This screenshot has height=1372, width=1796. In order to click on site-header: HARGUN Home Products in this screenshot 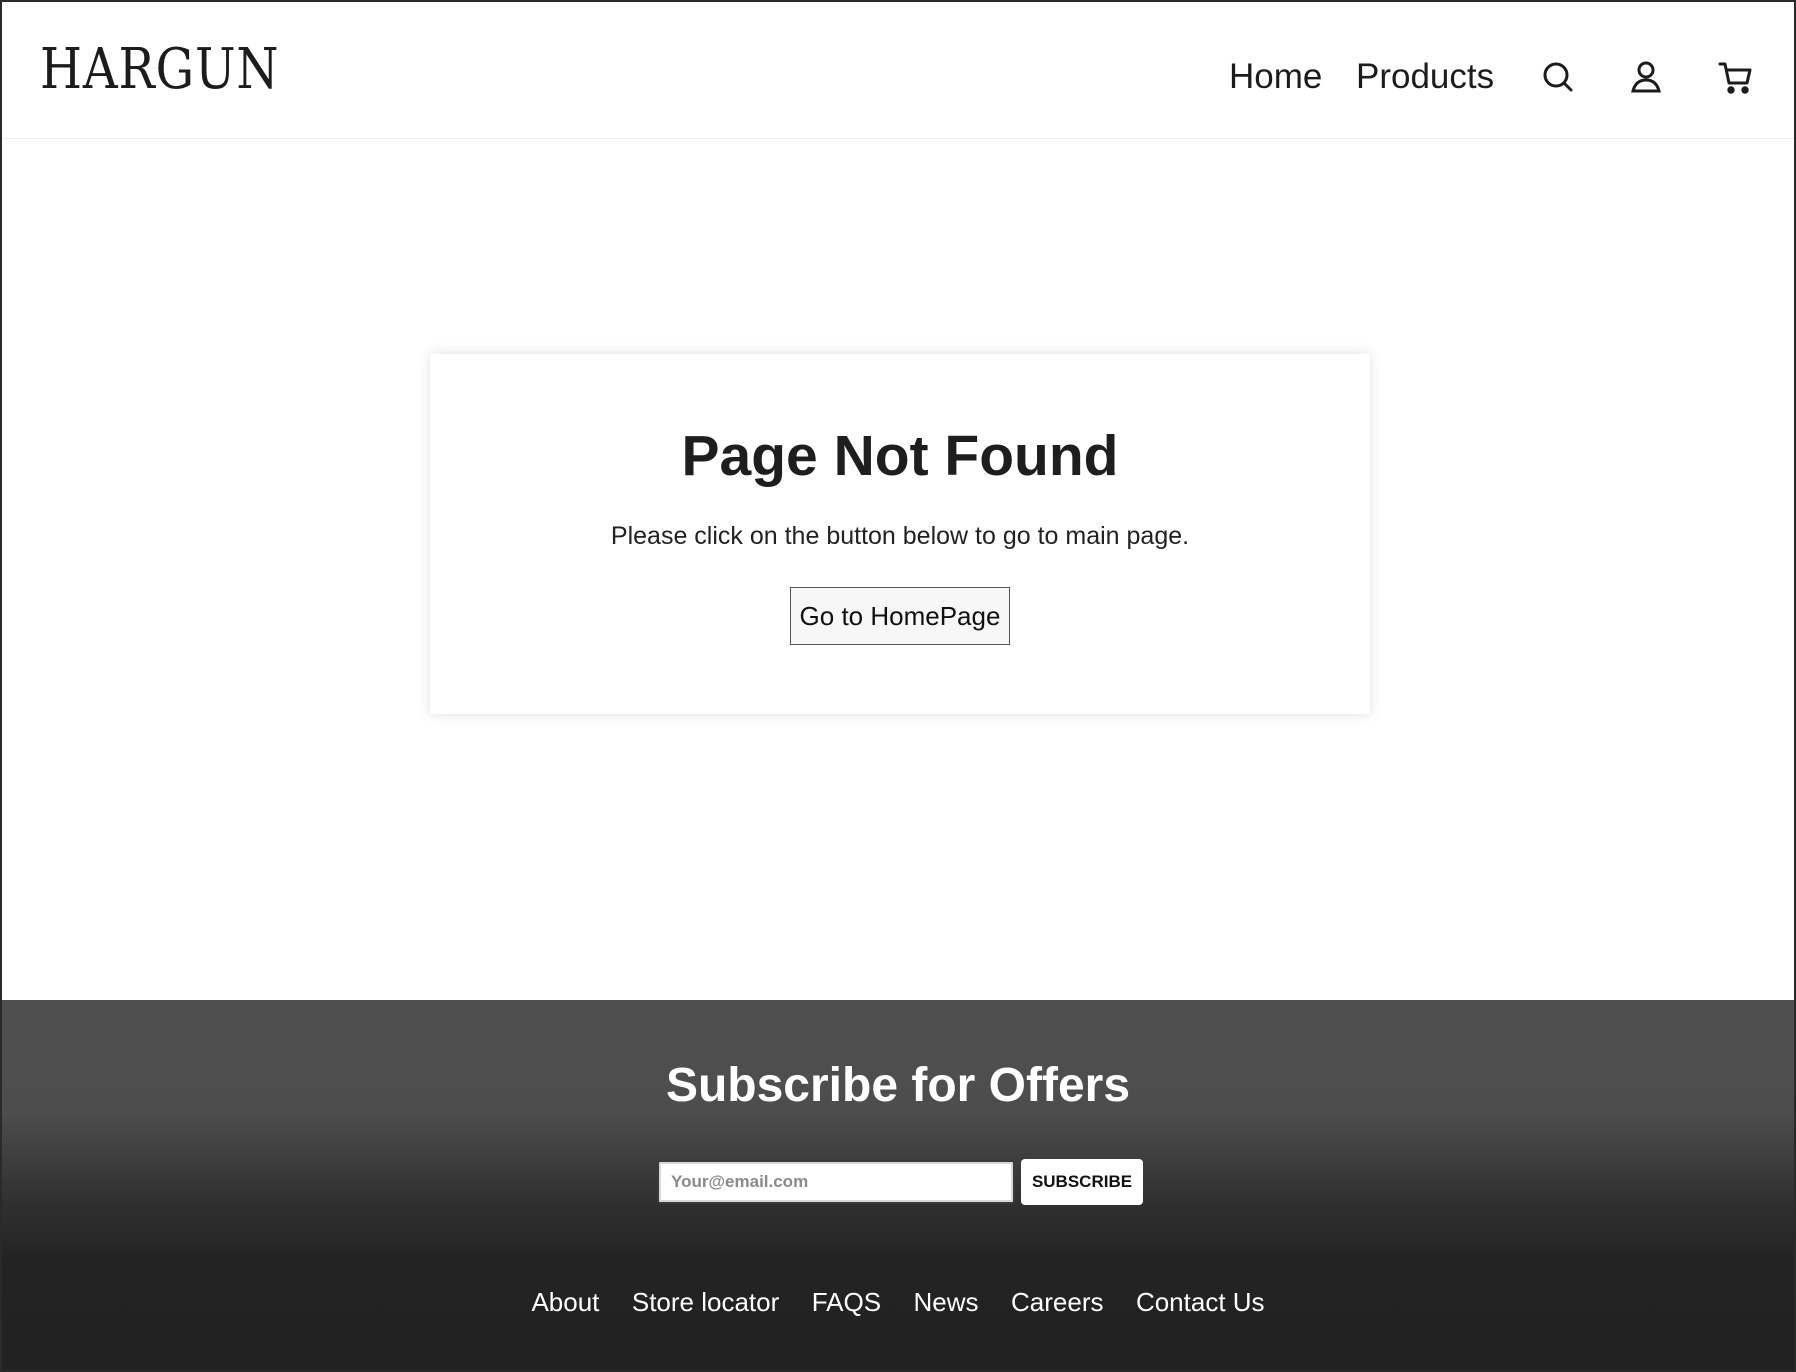, I will do `click(898, 70)`.